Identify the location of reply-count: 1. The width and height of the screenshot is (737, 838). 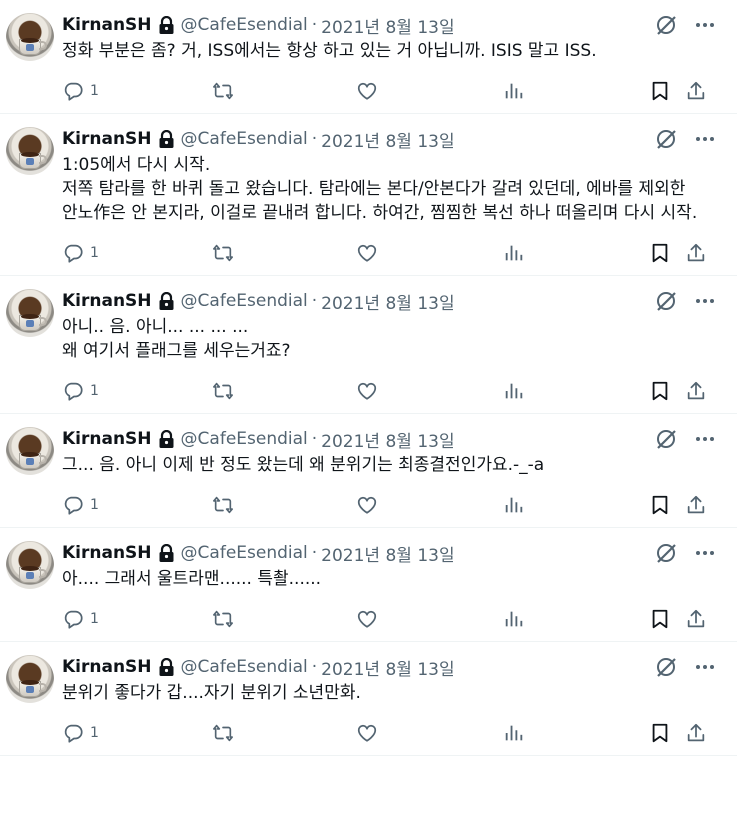
(94, 733).